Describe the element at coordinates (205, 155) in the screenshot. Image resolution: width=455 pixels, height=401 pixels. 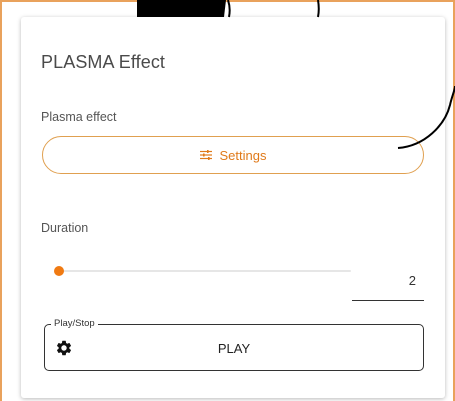
I see `tune-icon` at that location.